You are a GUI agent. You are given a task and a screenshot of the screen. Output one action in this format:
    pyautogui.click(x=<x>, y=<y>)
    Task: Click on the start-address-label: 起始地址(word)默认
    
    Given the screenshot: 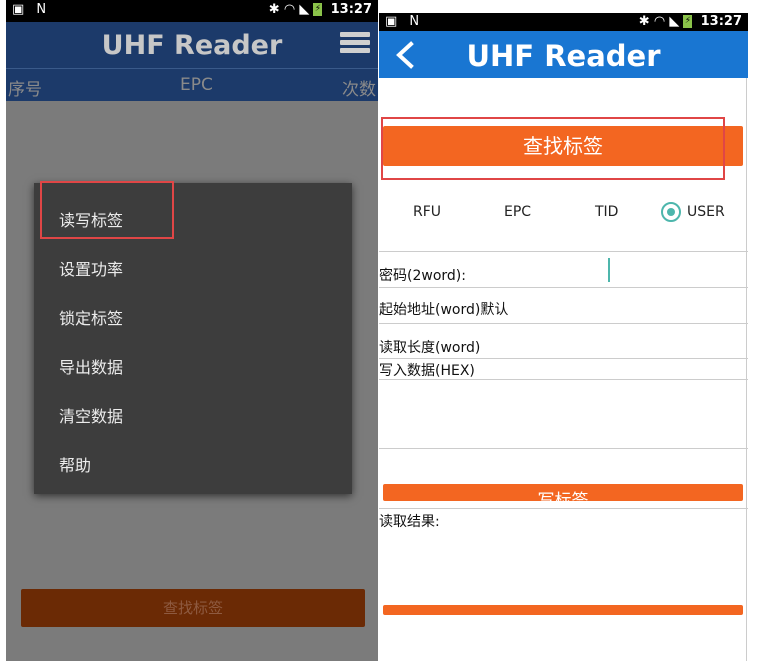 What is the action you would take?
    pyautogui.click(x=444, y=310)
    